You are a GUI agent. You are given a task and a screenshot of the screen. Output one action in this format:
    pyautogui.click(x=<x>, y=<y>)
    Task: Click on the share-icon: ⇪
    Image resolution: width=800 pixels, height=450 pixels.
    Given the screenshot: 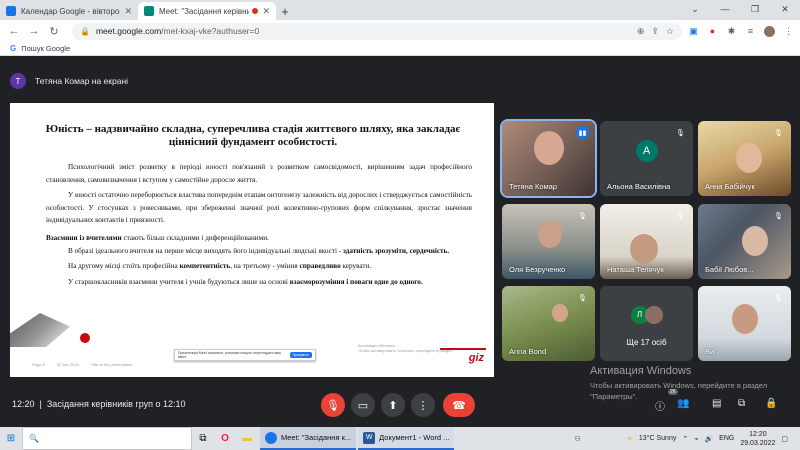 What is the action you would take?
    pyautogui.click(x=655, y=31)
    